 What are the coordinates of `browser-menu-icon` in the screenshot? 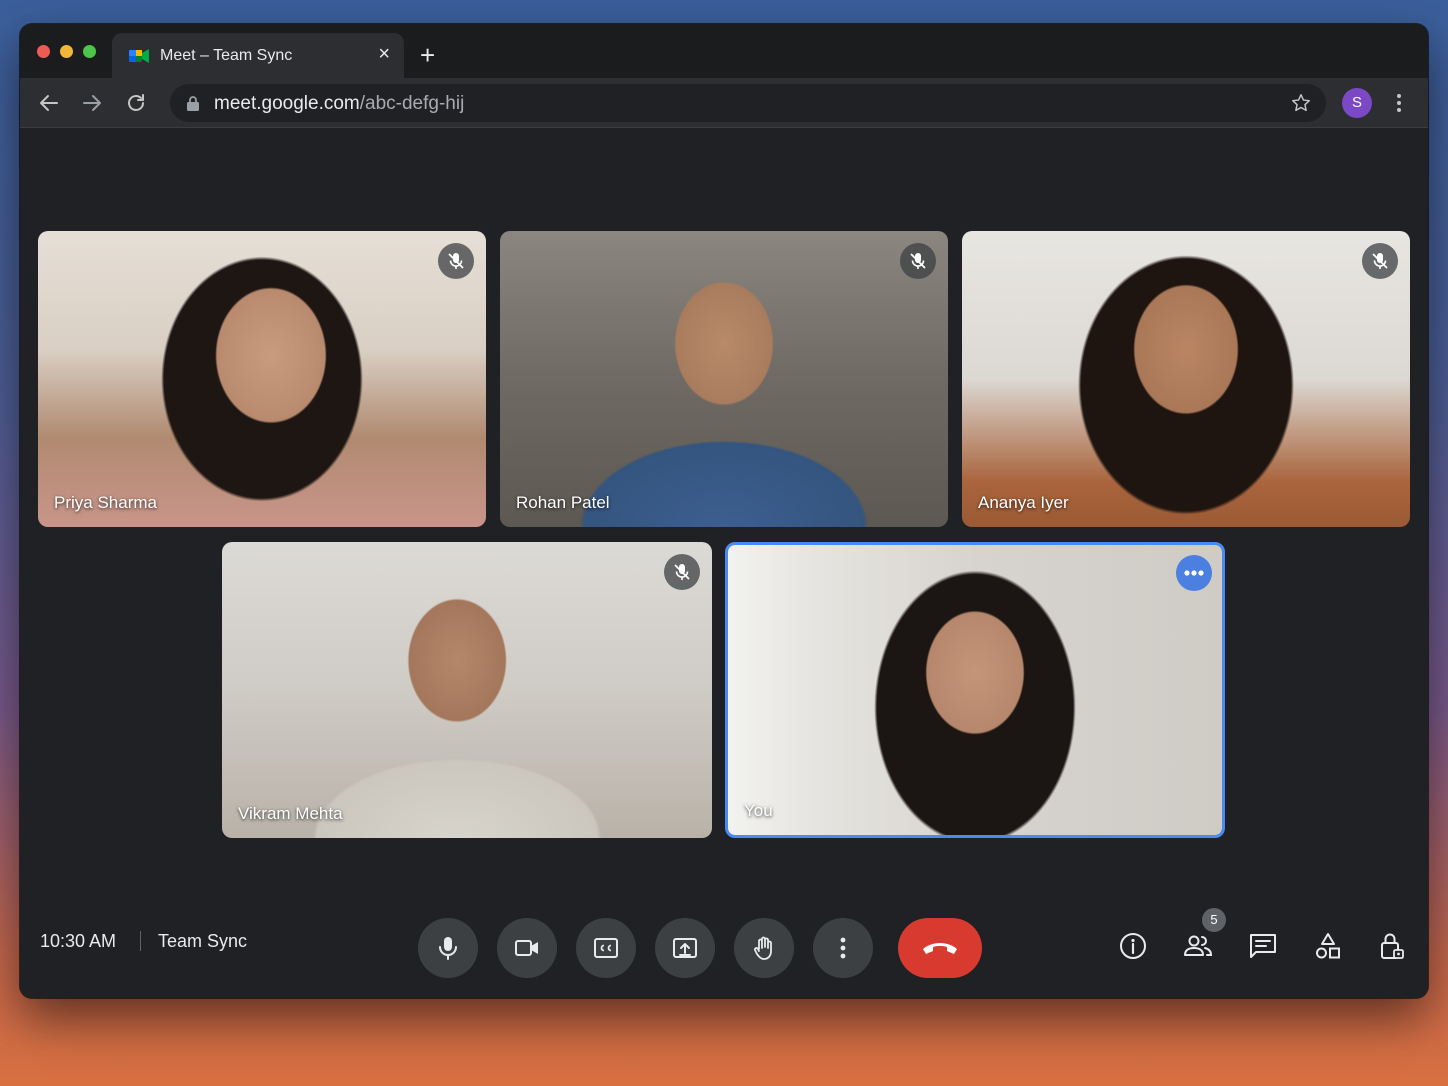 It's located at (1399, 103).